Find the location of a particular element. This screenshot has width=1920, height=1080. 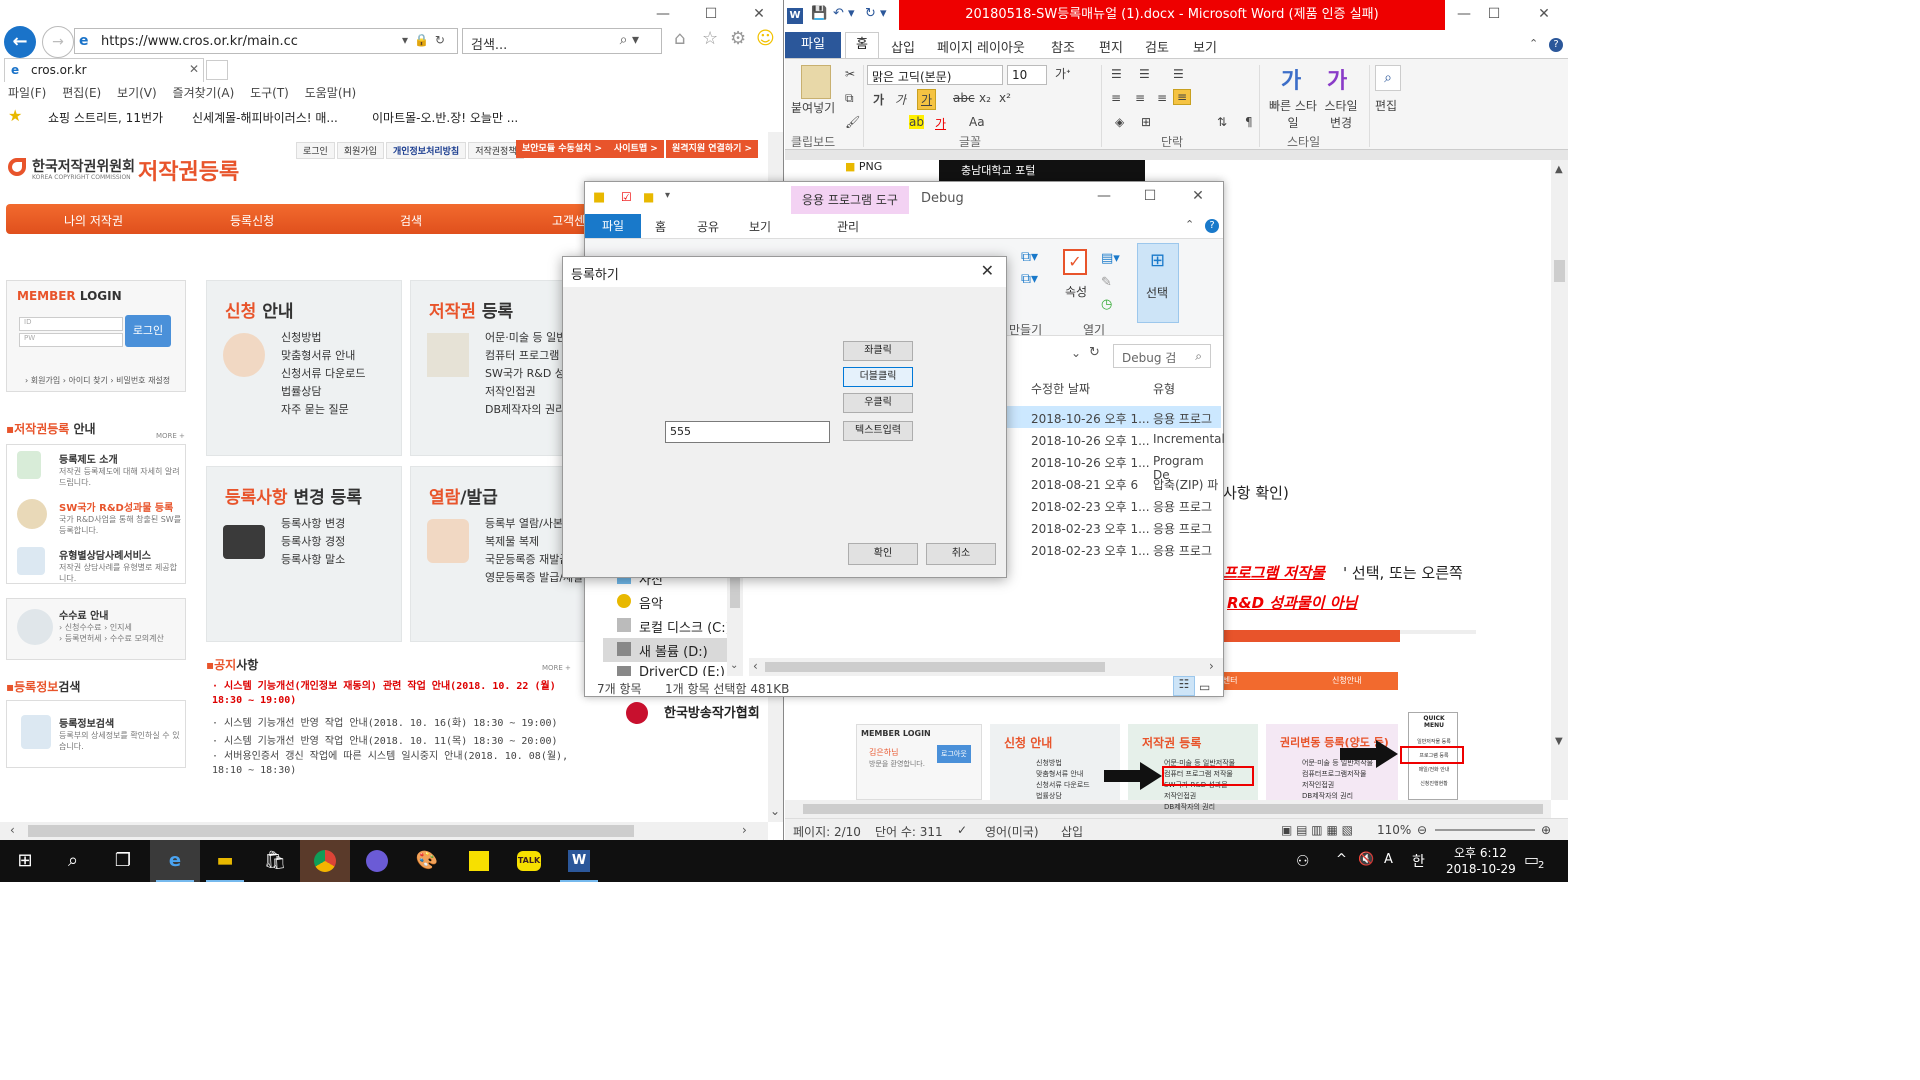

top-link-join: 회원가입 is located at coordinates (360, 150).